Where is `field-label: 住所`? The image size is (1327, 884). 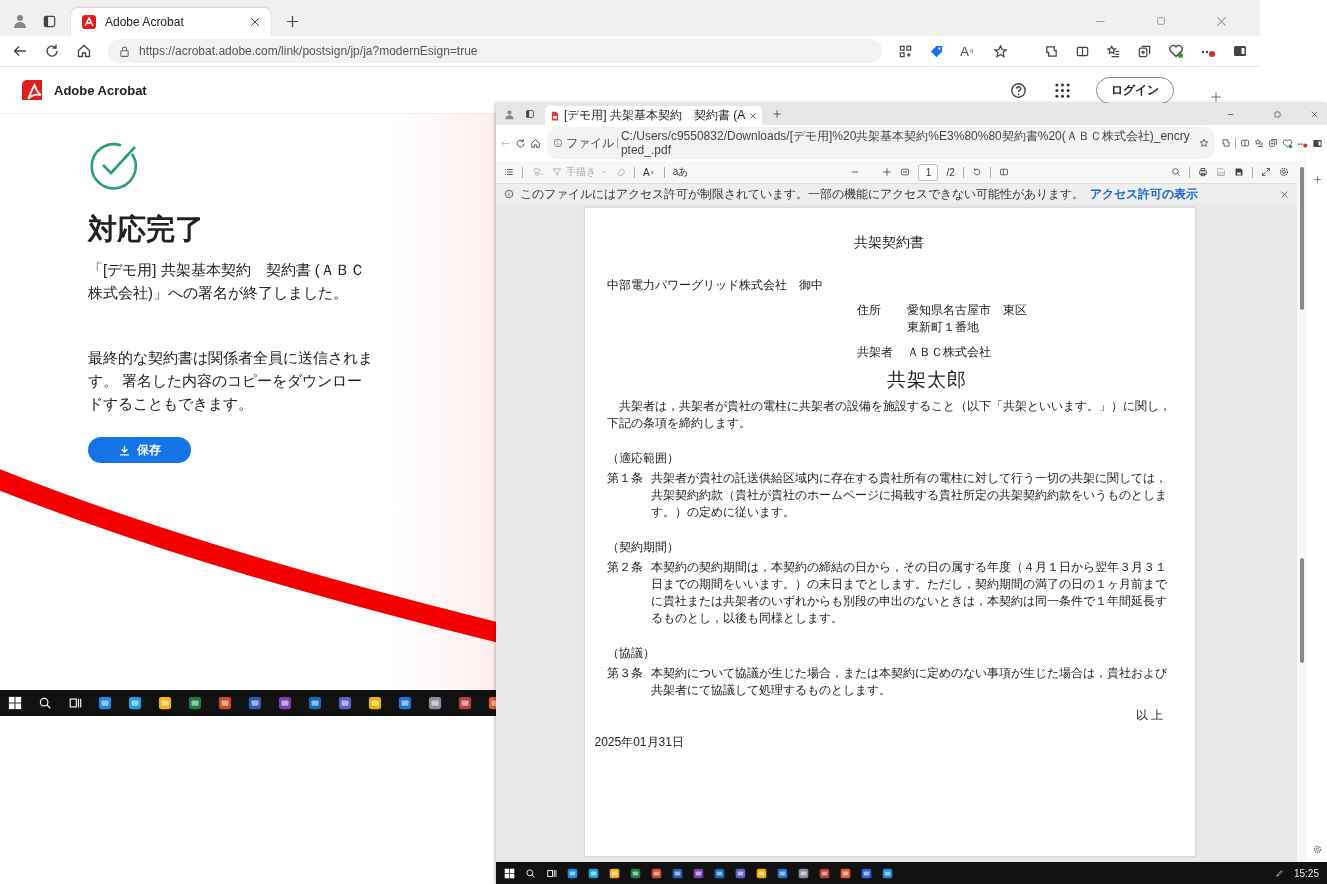 field-label: 住所 is located at coordinates (869, 310).